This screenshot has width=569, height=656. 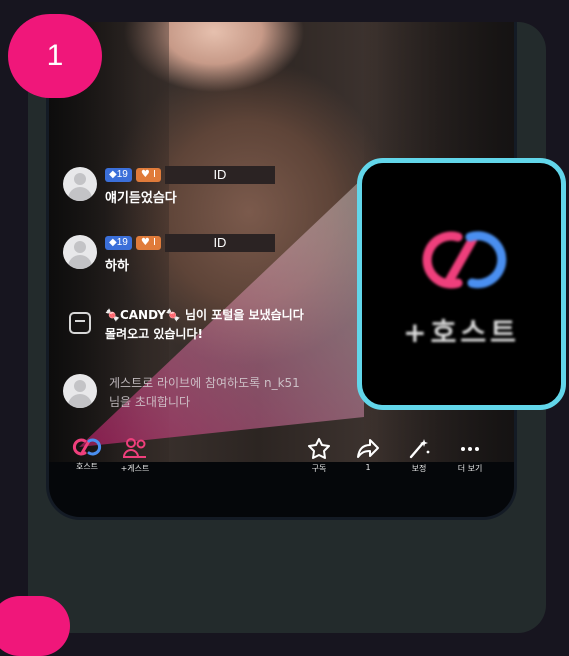 What do you see at coordinates (35, 626) in the screenshot?
I see `next-step-badge-partial` at bounding box center [35, 626].